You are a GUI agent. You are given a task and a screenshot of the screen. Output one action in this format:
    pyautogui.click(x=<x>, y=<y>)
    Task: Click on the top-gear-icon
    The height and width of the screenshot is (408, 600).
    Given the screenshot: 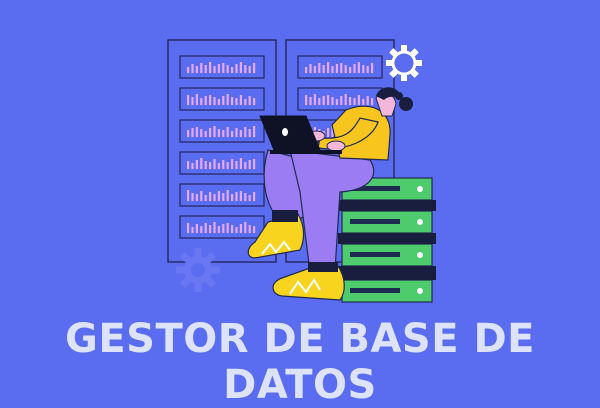 What is the action you would take?
    pyautogui.click(x=404, y=63)
    